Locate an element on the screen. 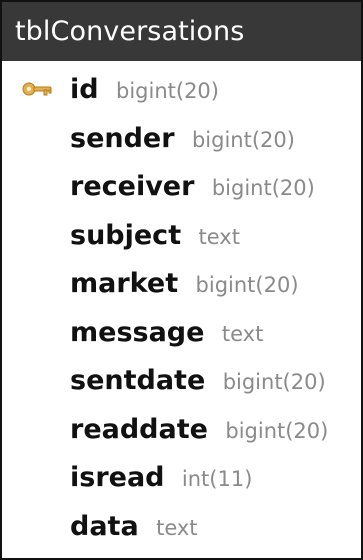 This screenshot has height=560, width=363. column-name-sentdate: sentdate bigint(20) is located at coordinates (198, 381).